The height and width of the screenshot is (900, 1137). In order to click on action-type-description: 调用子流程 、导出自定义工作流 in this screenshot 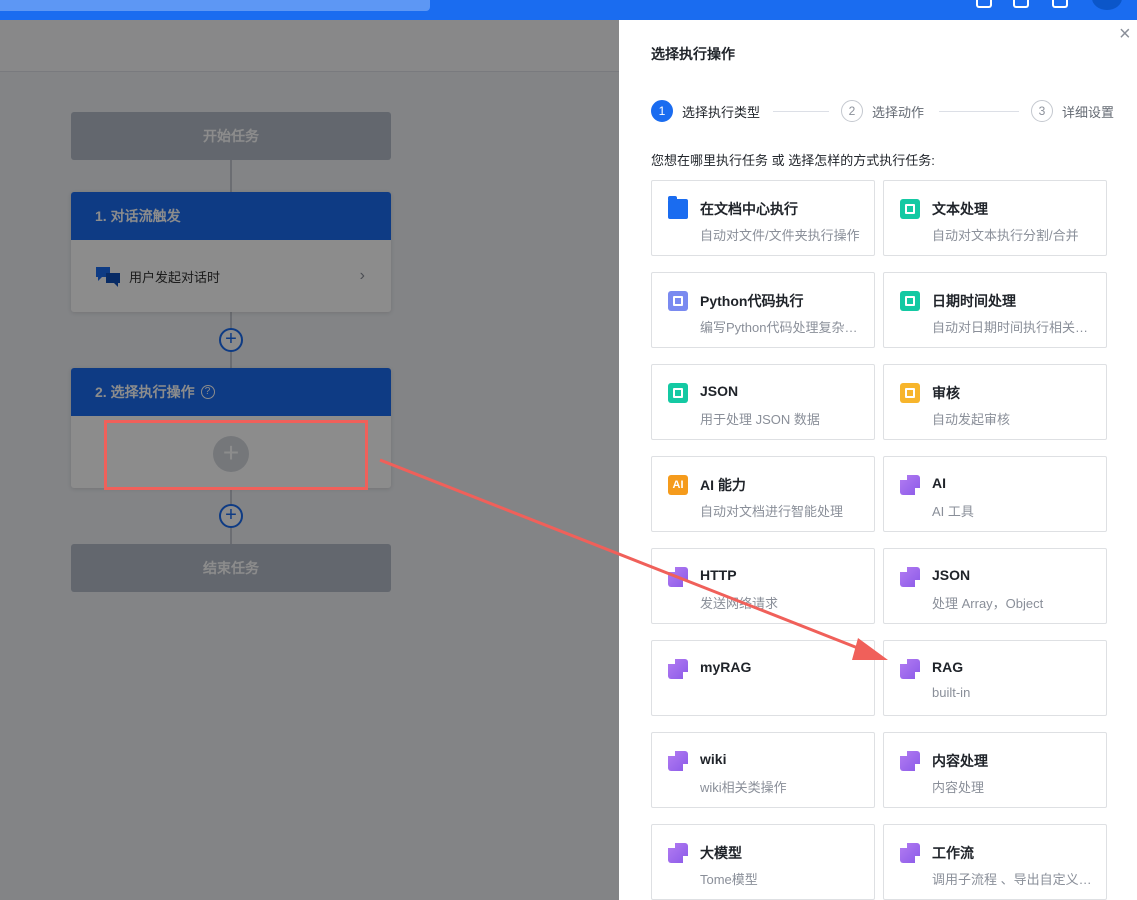, I will do `click(1012, 879)`.